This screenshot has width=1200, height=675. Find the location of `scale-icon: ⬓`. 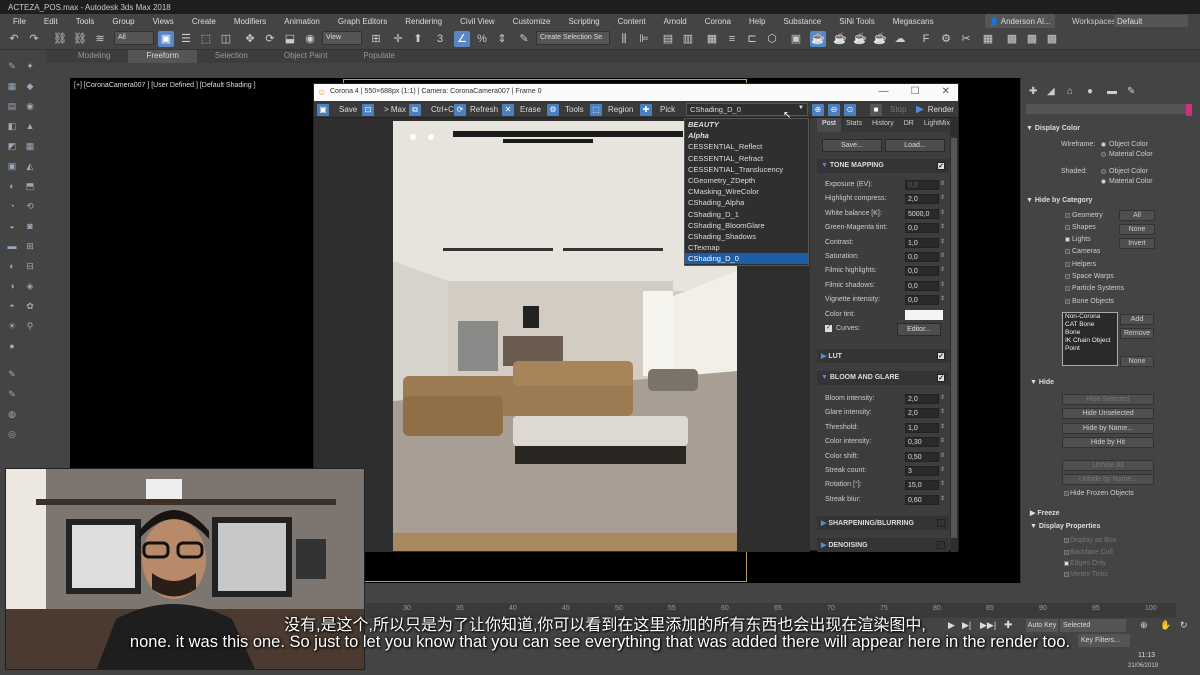

scale-icon: ⬓ is located at coordinates (290, 39).